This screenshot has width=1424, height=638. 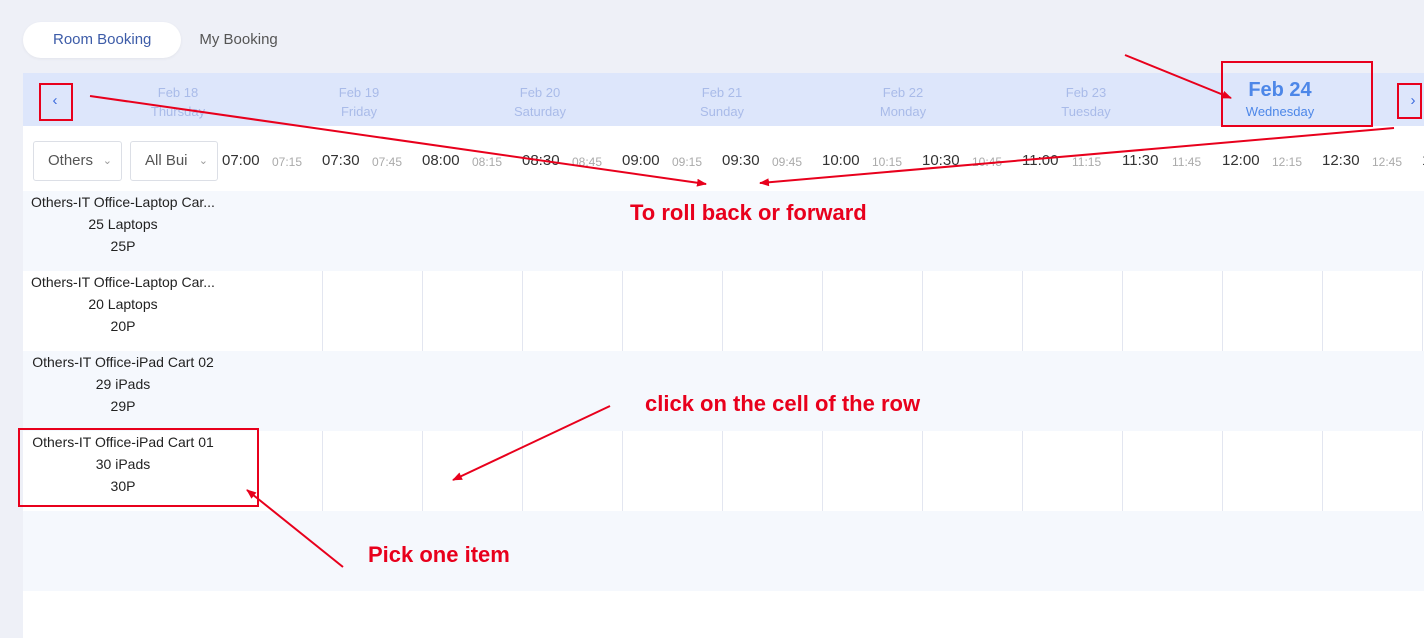 What do you see at coordinates (387, 162) in the screenshot?
I see `time-sublabel: 07:45` at bounding box center [387, 162].